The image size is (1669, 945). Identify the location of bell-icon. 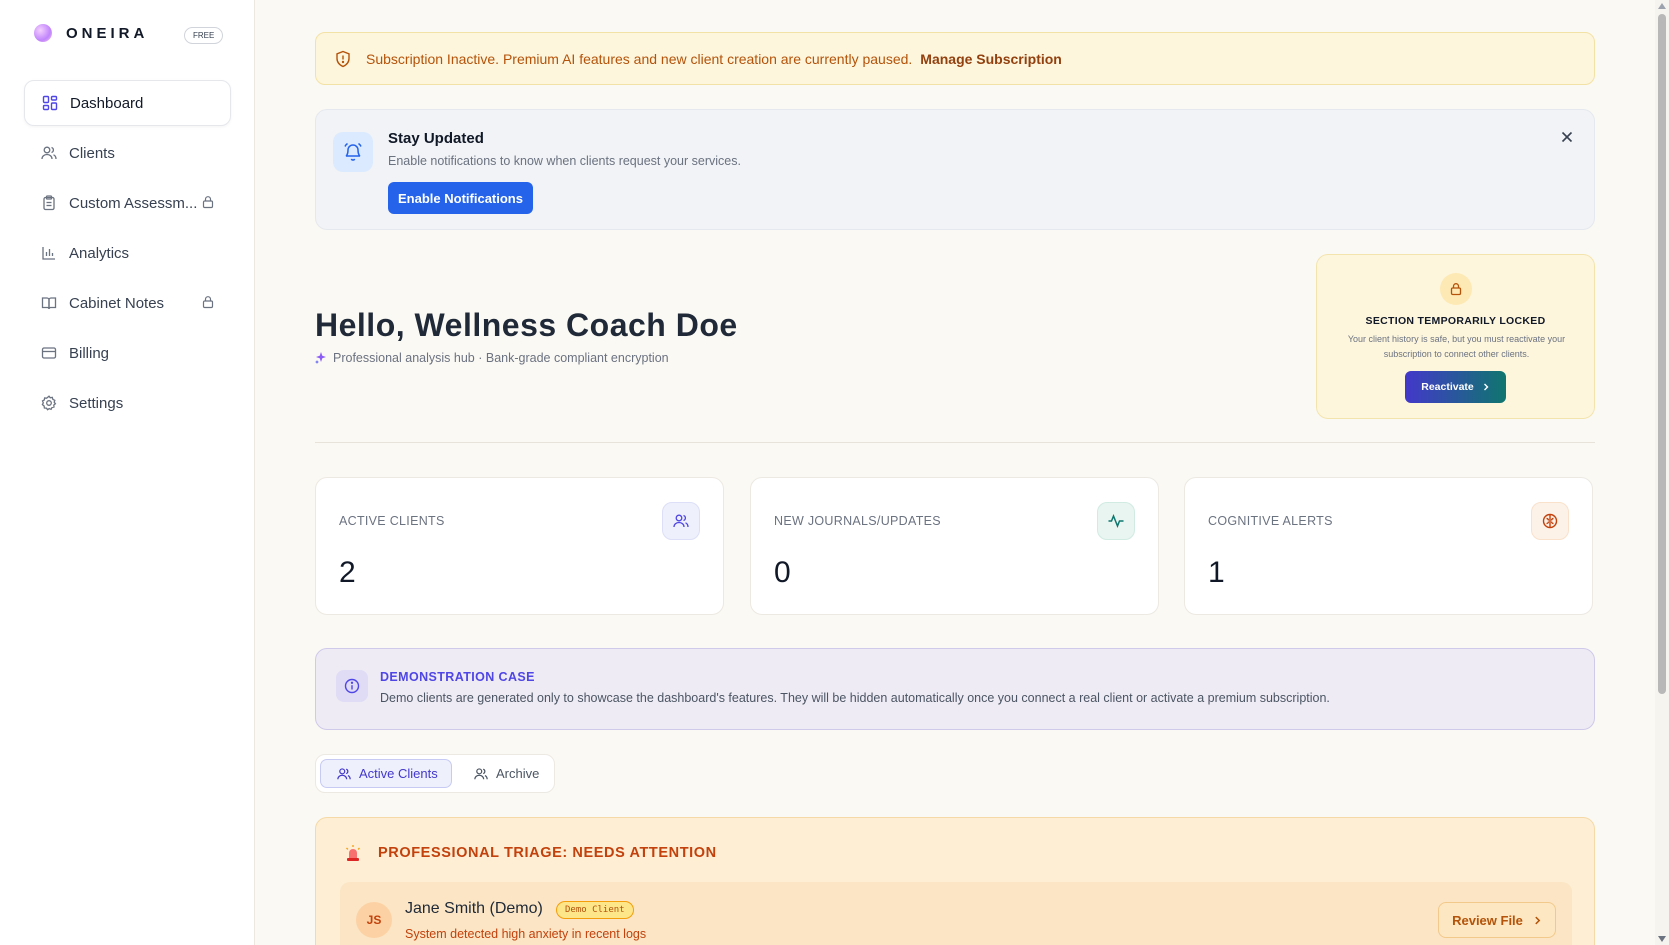
(353, 152).